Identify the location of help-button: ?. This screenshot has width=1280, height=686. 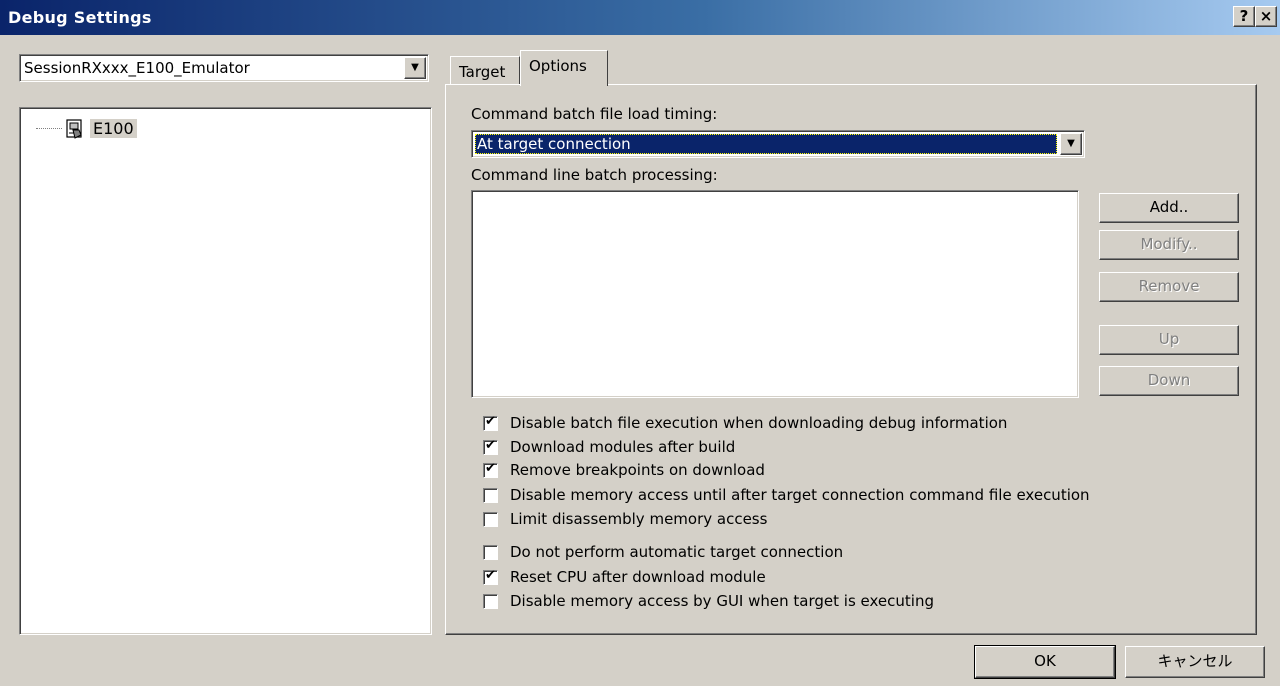
(1244, 16).